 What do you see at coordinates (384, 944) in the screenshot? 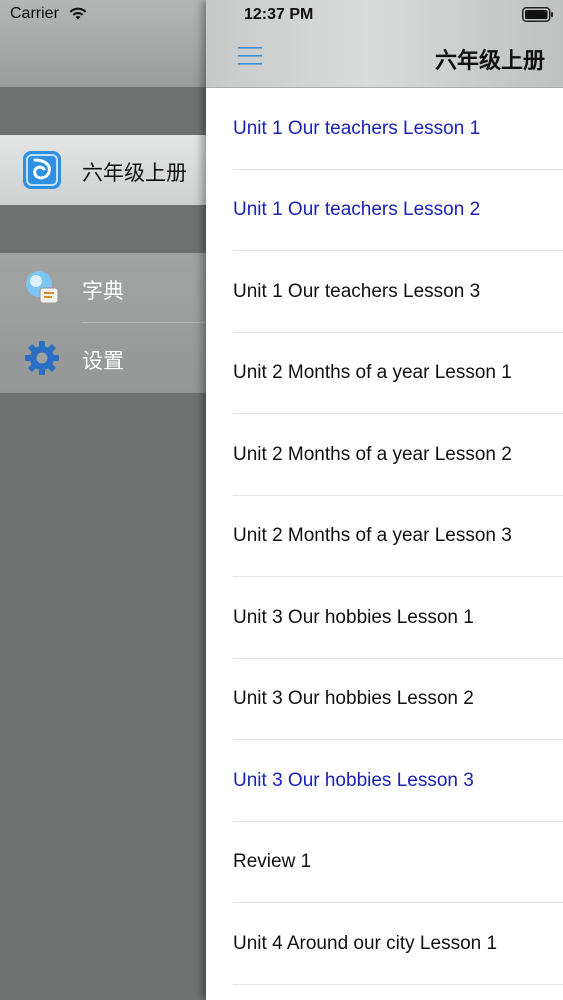
I see `lesson-row: Unit 4 Around our city Lesson 1` at bounding box center [384, 944].